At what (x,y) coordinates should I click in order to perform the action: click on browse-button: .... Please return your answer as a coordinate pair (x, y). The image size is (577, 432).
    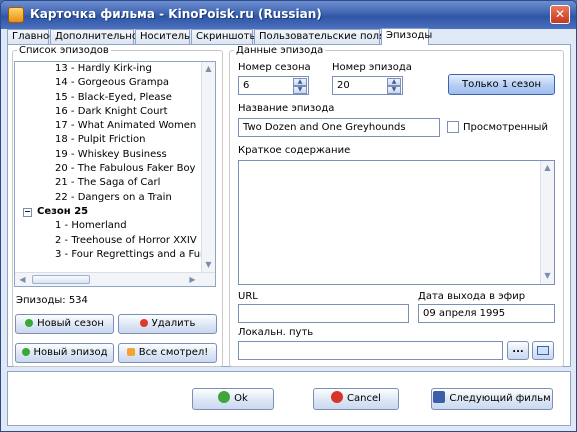
    Looking at the image, I should click on (518, 350).